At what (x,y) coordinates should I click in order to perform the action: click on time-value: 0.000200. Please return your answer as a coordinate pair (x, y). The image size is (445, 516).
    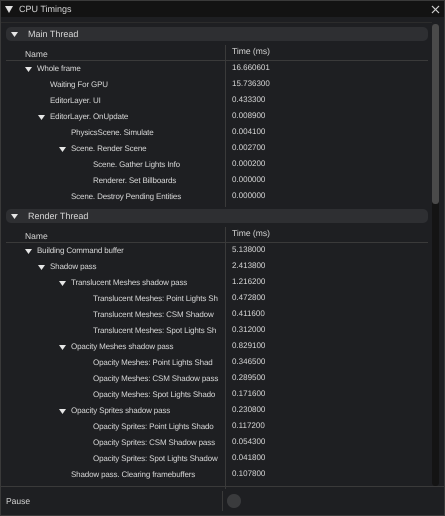
    Looking at the image, I should click on (248, 164).